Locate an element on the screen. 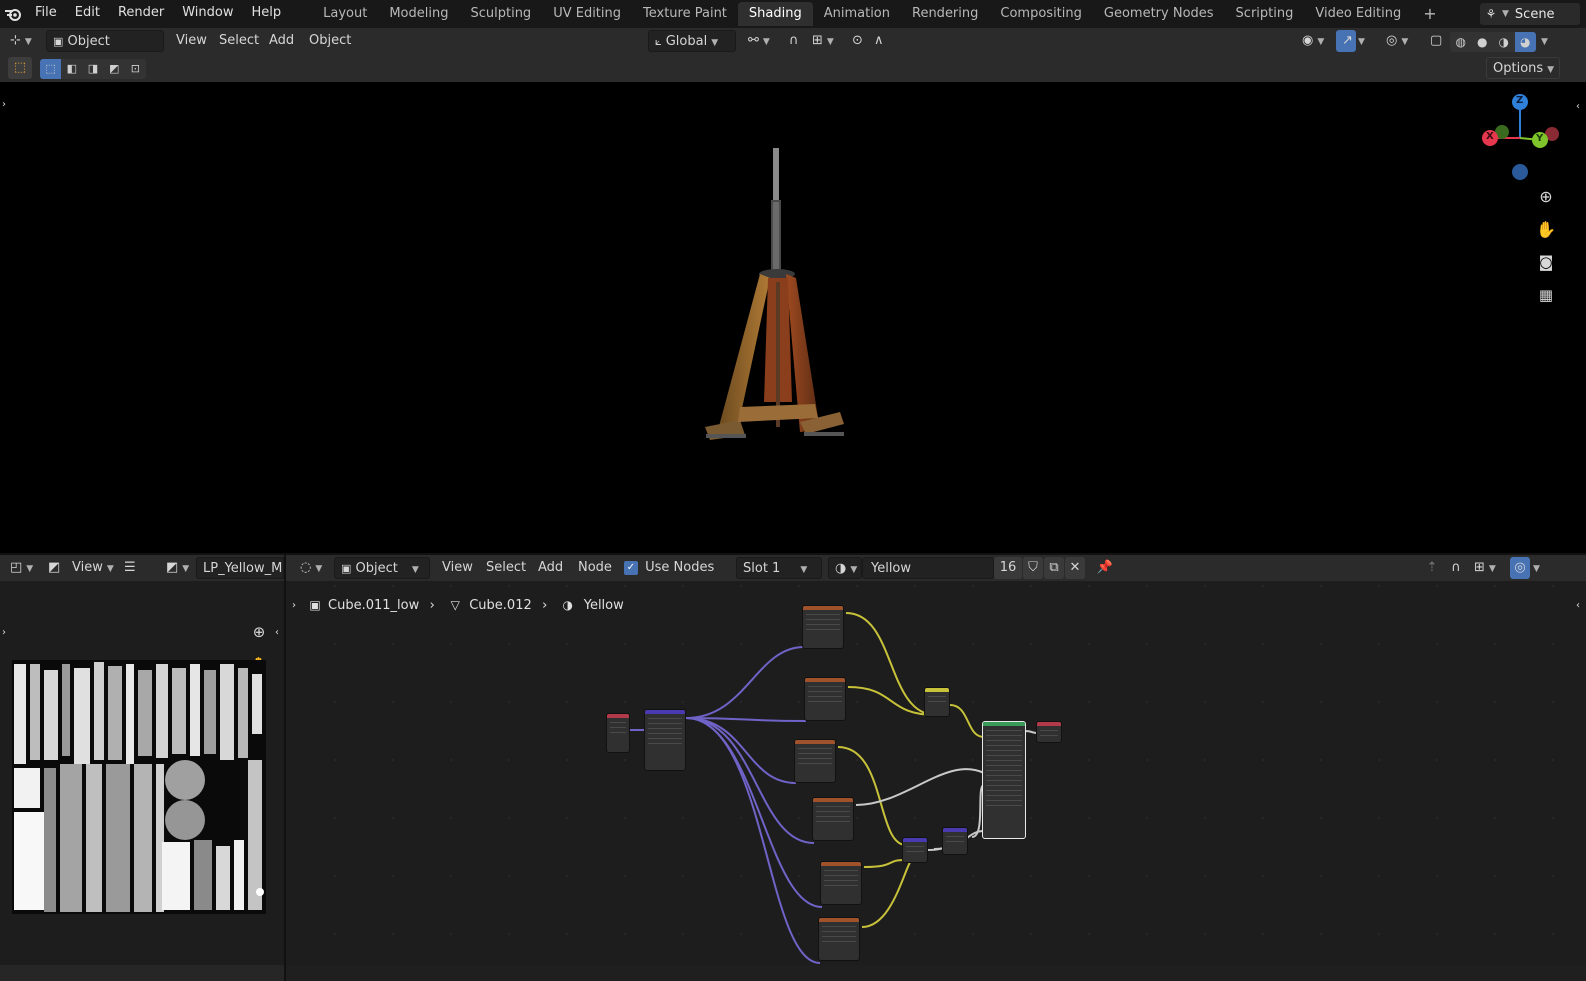 This screenshot has height=981, width=1586. tab-layout: Layout is located at coordinates (345, 14).